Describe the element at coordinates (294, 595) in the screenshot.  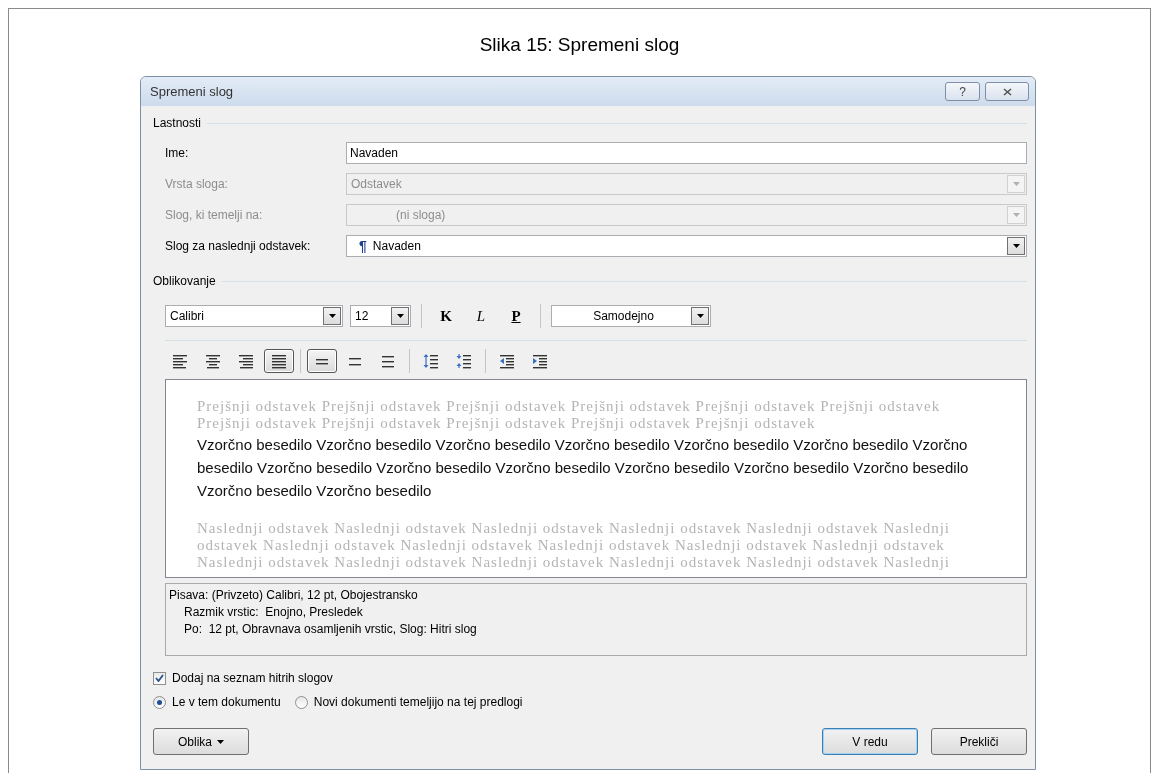
I see `description-text: Pisava: (Privzeto) Calibri, 12 pt, Obojestransko` at that location.